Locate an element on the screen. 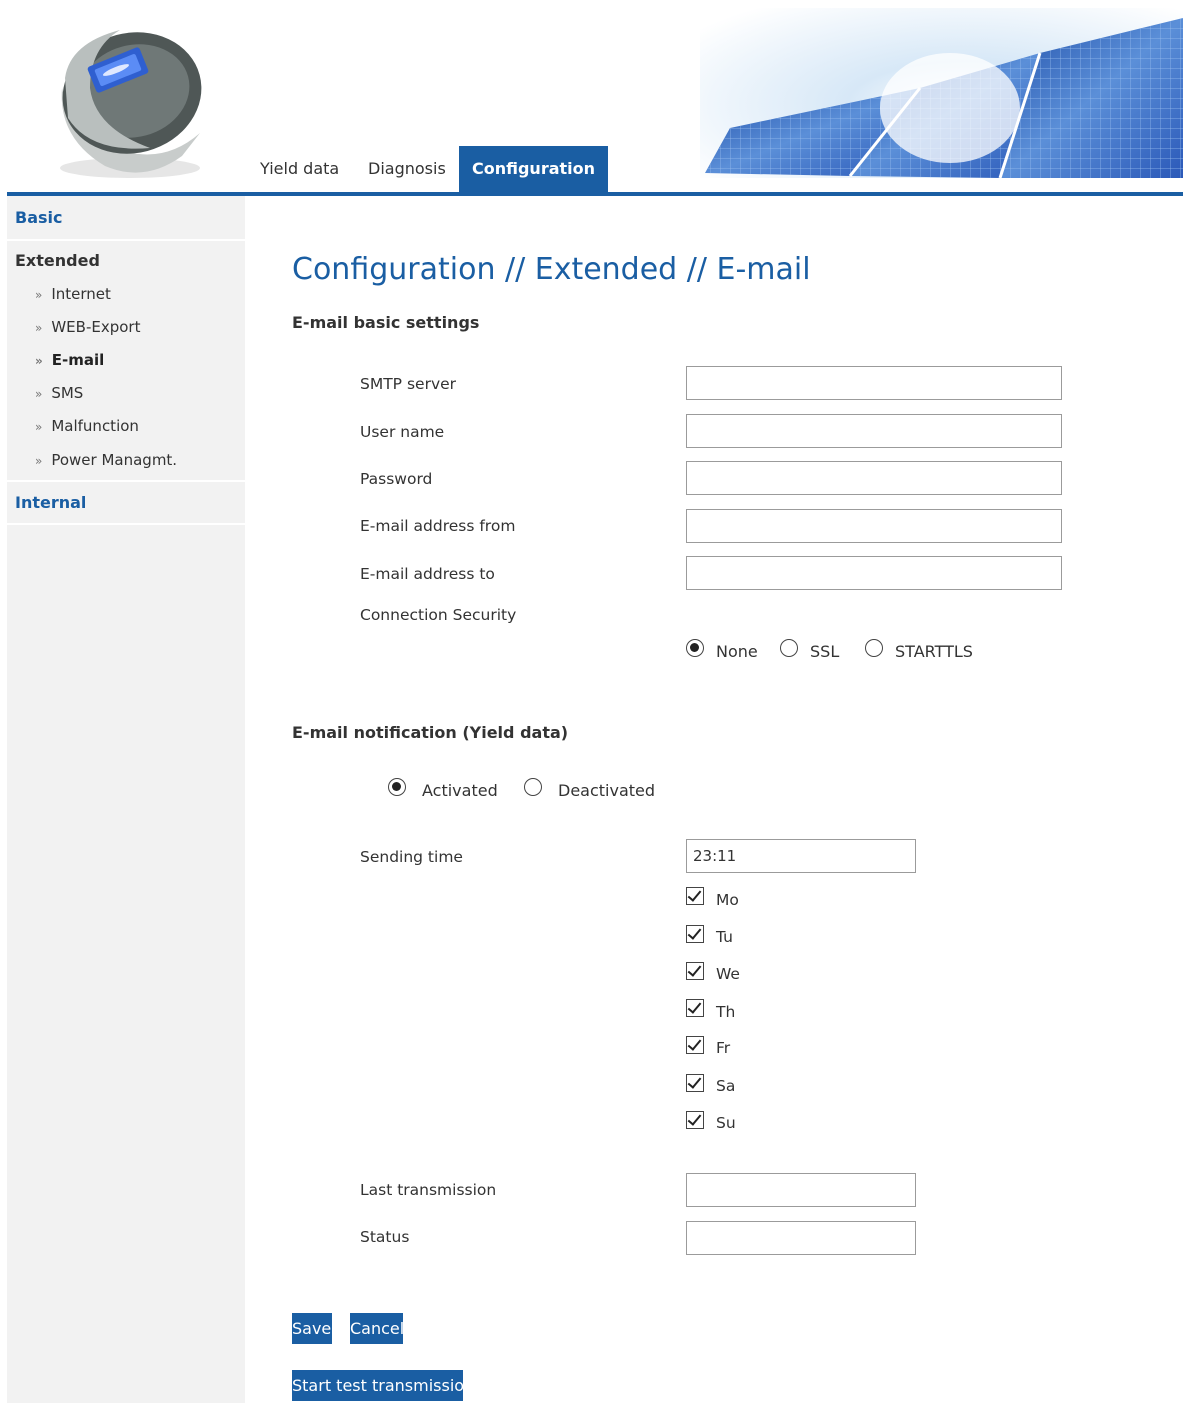 Image resolution: width=1183 pixels, height=1403 pixels. sidebar-item-label: SMS is located at coordinates (67, 393).